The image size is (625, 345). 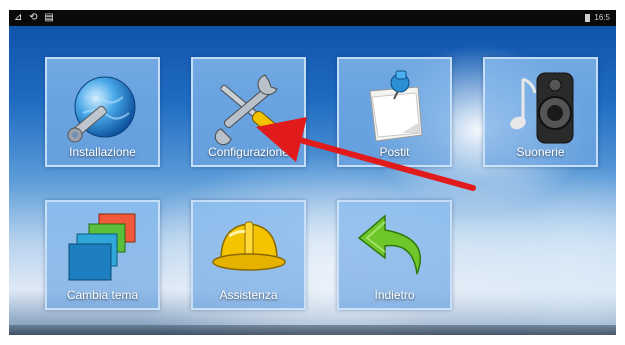 What do you see at coordinates (366, 154) in the screenshot?
I see `annotation-arrow` at bounding box center [366, 154].